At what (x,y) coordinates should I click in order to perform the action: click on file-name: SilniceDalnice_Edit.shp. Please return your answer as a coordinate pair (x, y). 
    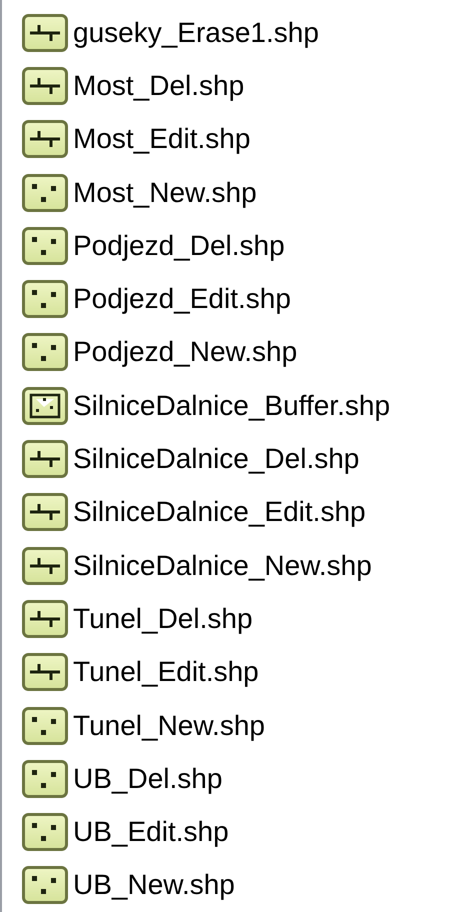
    Looking at the image, I should click on (219, 512).